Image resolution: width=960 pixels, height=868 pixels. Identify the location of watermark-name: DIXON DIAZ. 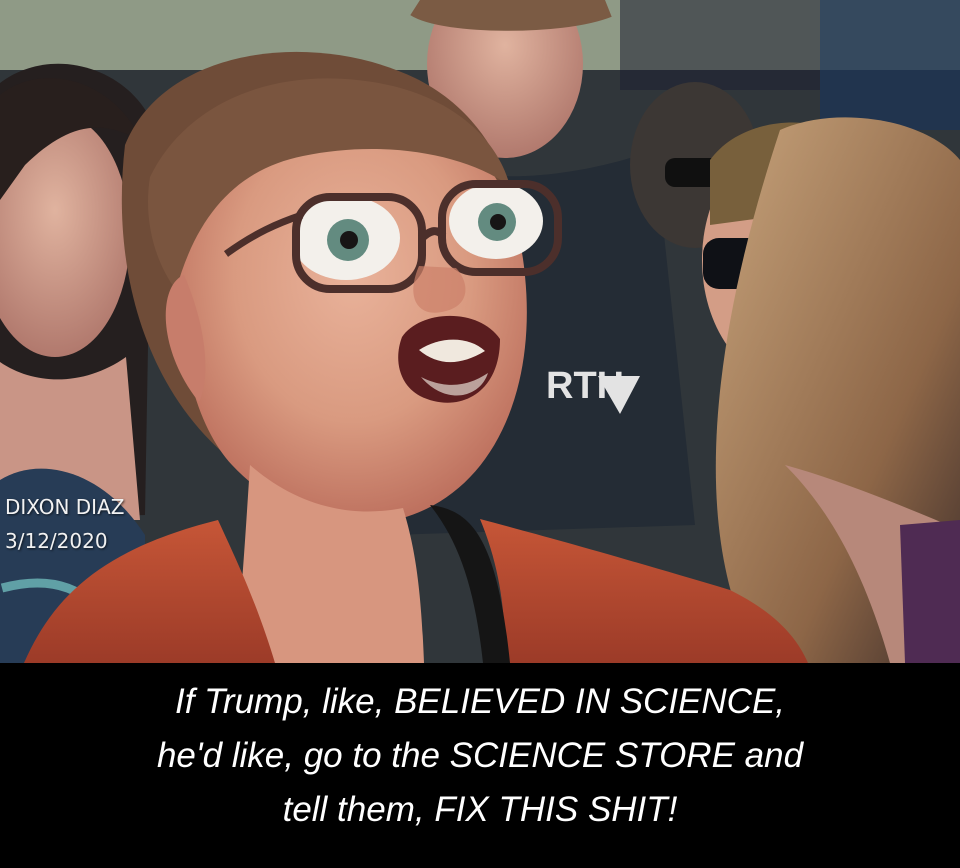
(65, 507).